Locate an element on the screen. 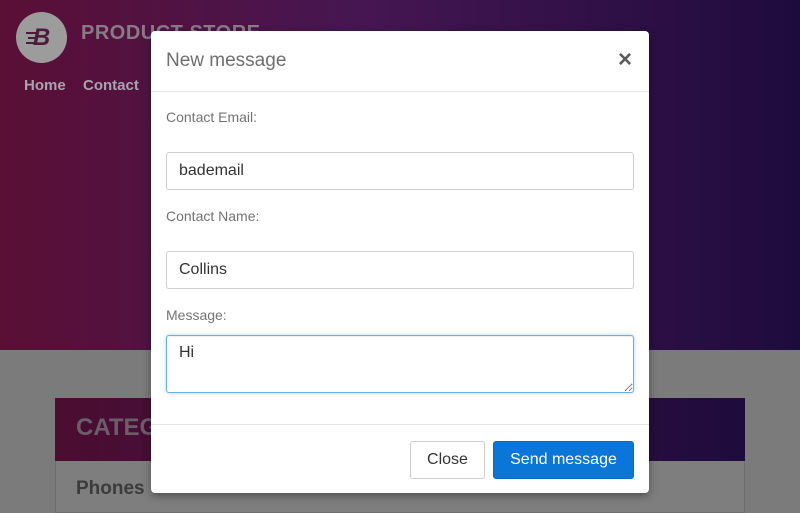 This screenshot has width=800, height=513. close-icon: × is located at coordinates (625, 60).